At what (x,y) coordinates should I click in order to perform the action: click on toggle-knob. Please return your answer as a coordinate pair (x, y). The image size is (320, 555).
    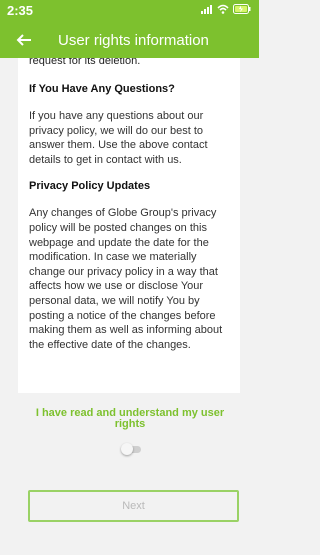
    Looking at the image, I should click on (127, 449).